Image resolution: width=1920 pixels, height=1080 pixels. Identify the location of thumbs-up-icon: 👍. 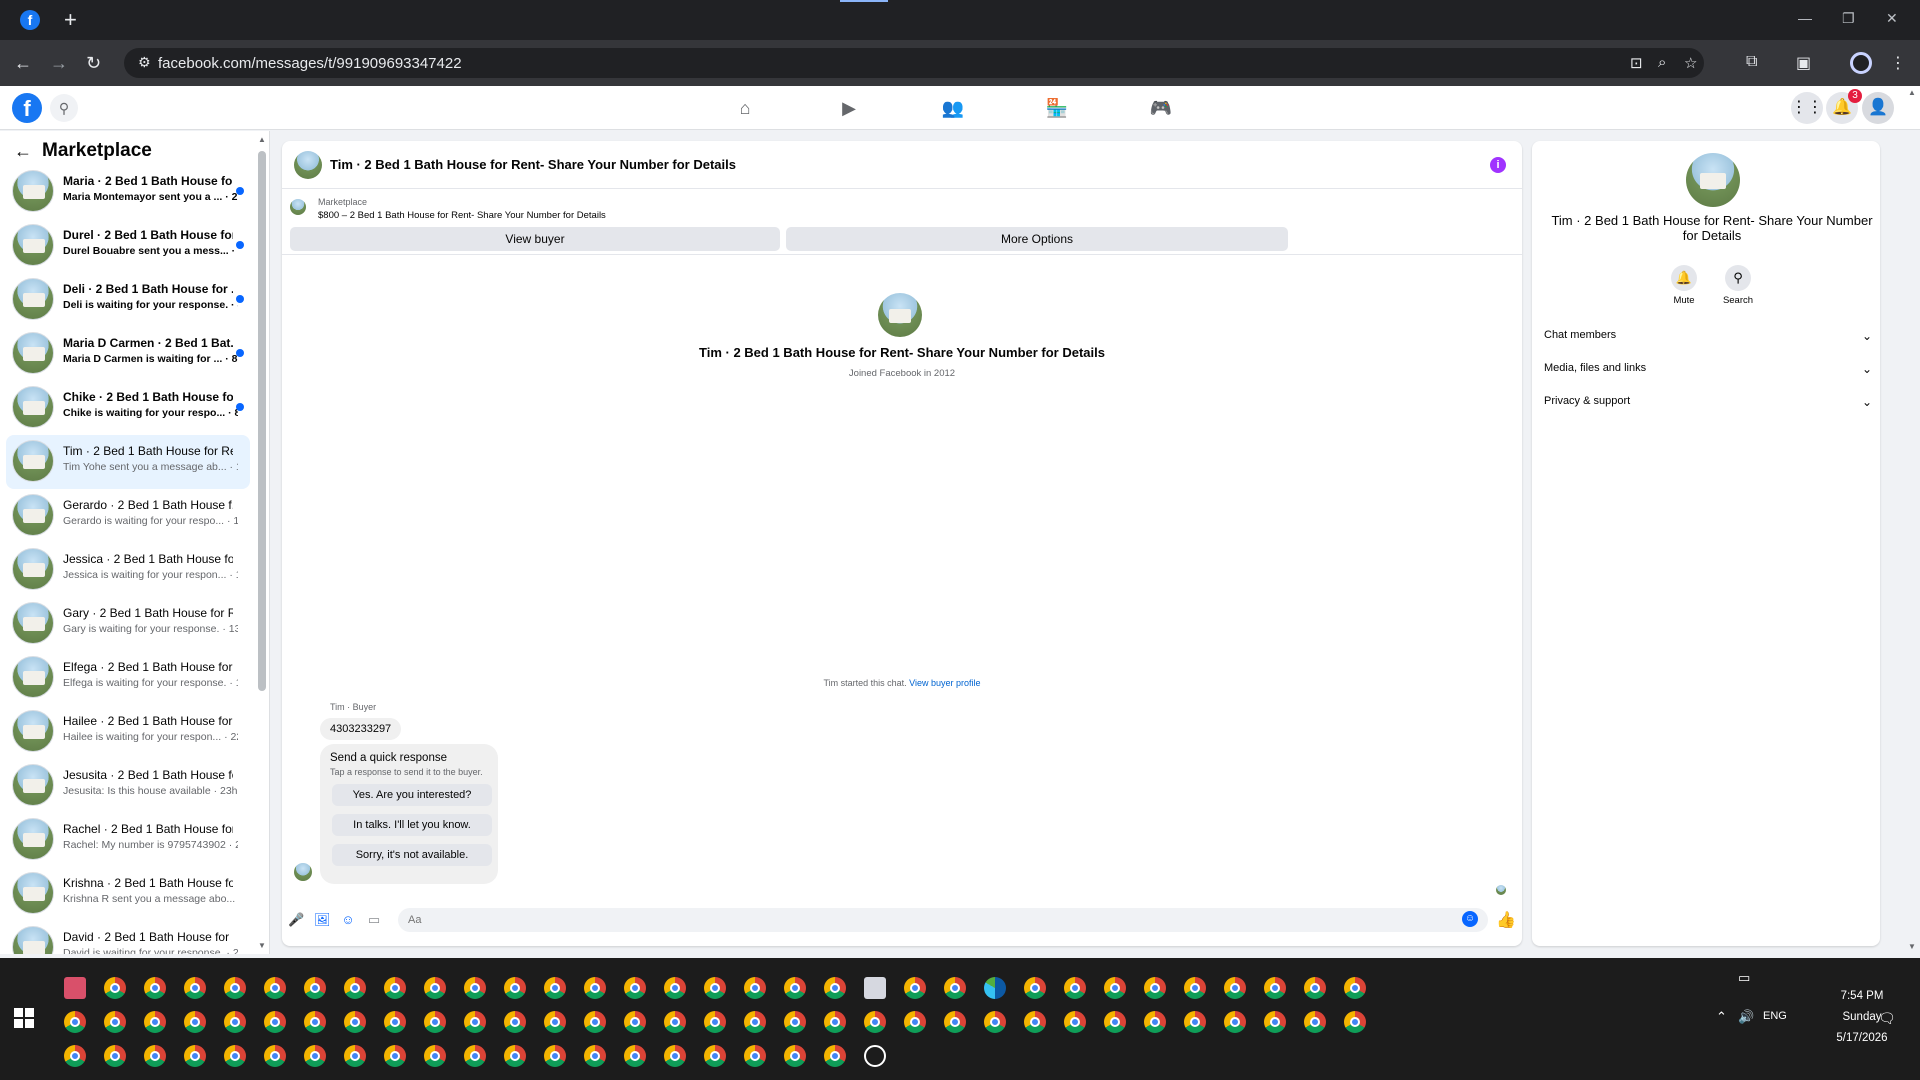
(1506, 920).